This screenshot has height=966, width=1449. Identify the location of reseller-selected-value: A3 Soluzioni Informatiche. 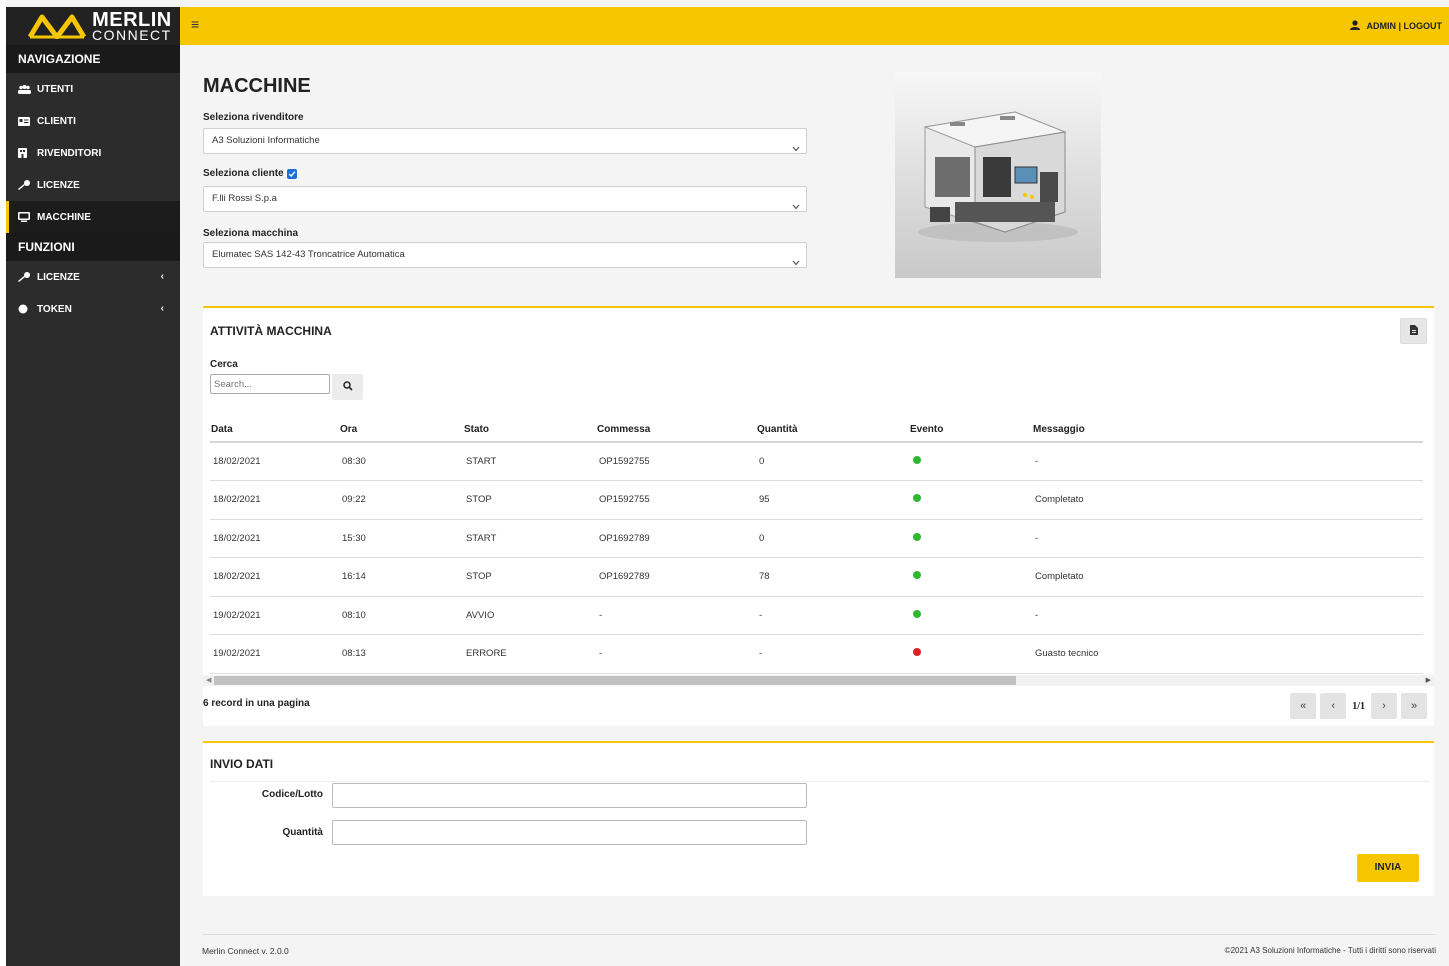
(266, 140).